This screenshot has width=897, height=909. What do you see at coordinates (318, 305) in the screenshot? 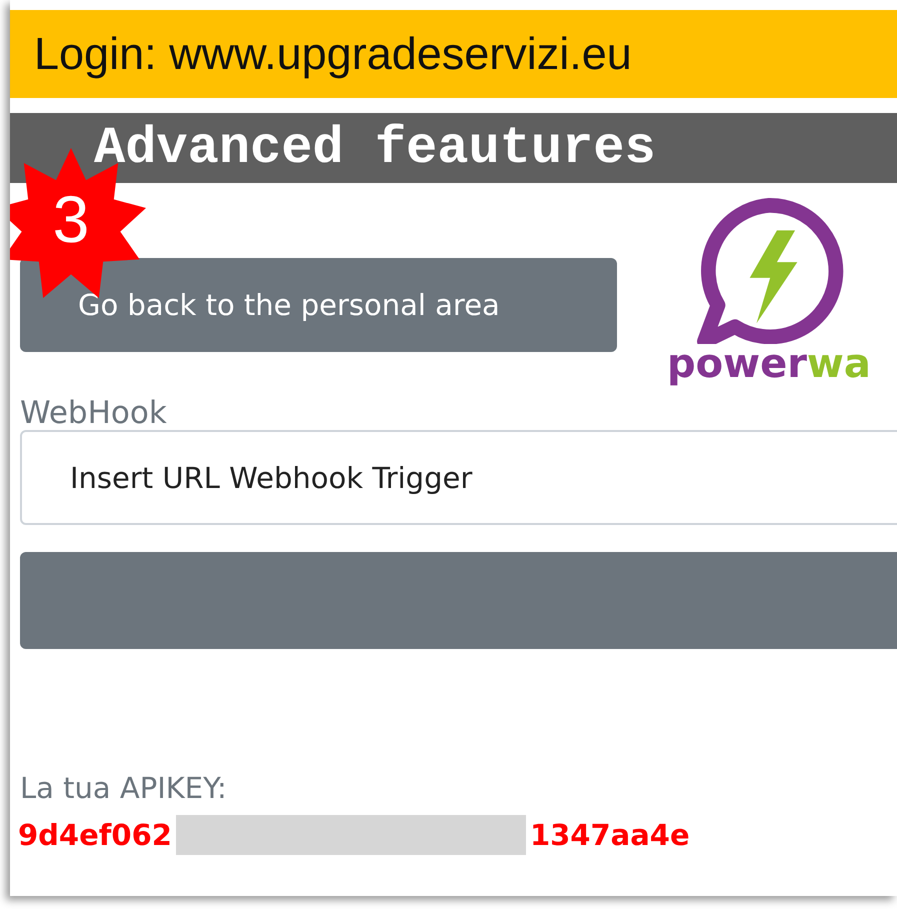
I see `back-button: Go back to the personal area` at bounding box center [318, 305].